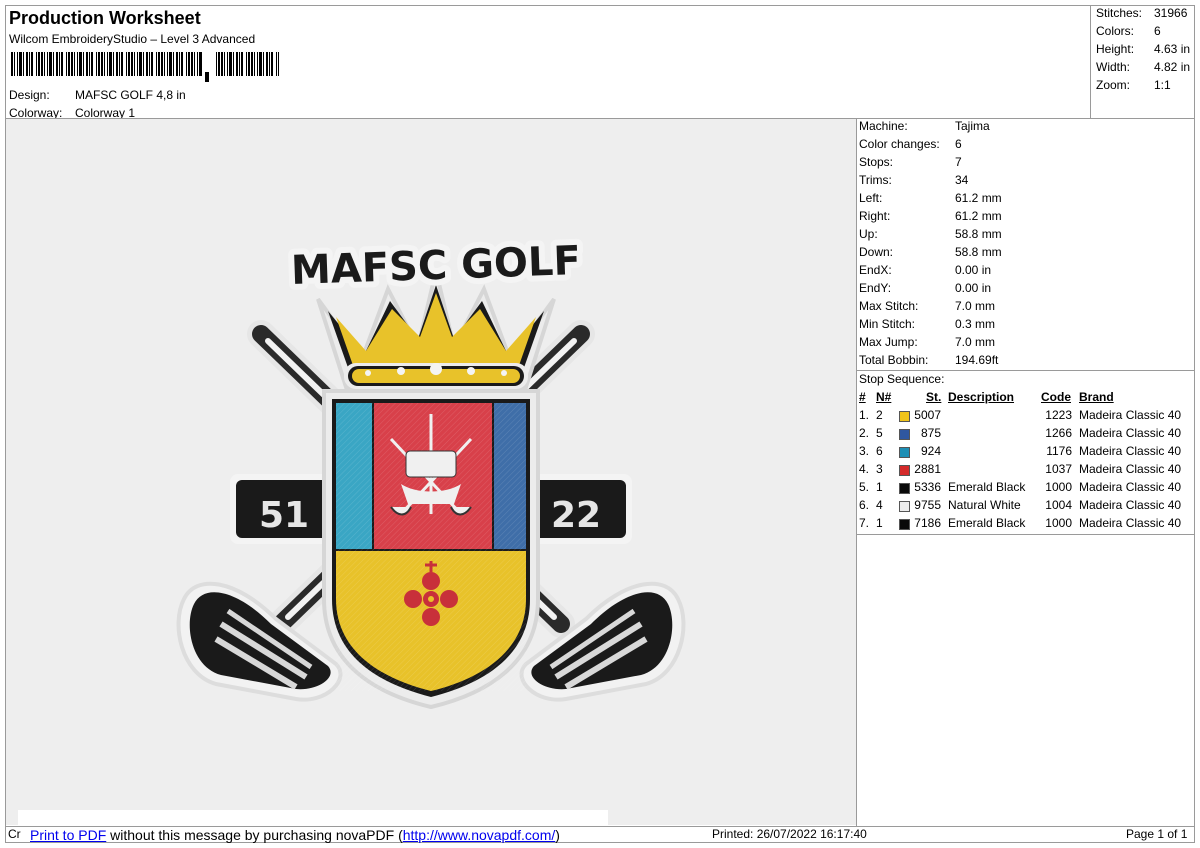 The width and height of the screenshot is (1200, 848). I want to click on machine-label: Down:, so click(876, 252).